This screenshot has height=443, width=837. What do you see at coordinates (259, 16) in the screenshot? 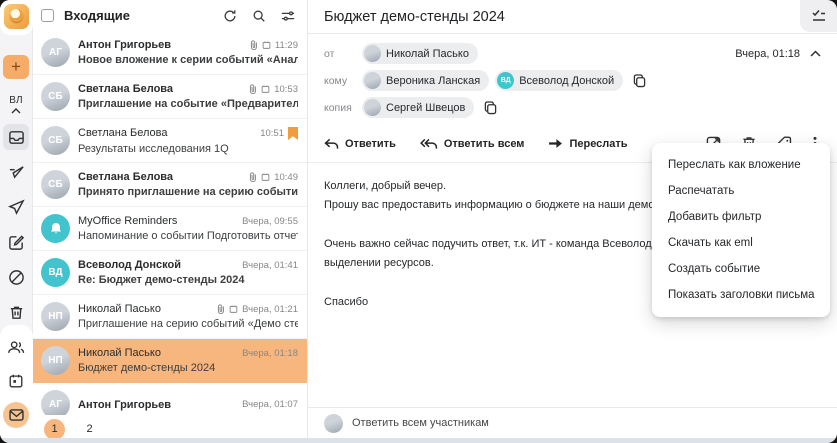
I see `search-icon` at bounding box center [259, 16].